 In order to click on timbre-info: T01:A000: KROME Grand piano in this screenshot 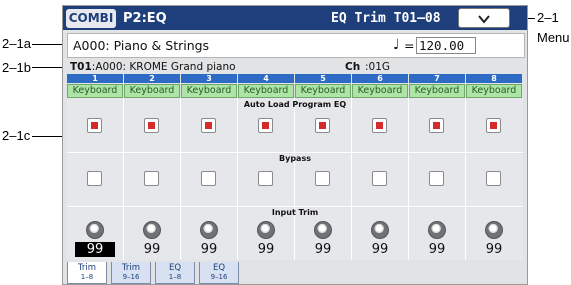, I will do `click(153, 67)`.